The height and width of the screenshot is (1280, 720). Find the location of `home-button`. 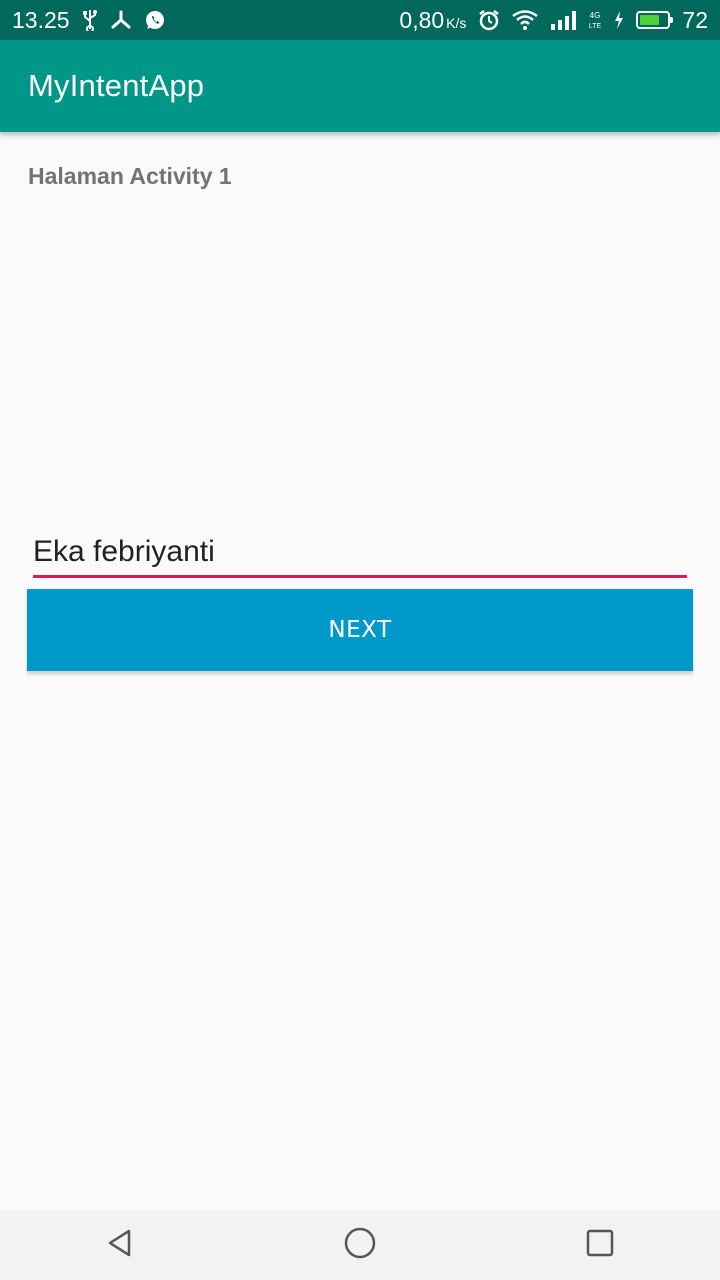

home-button is located at coordinates (360, 1245).